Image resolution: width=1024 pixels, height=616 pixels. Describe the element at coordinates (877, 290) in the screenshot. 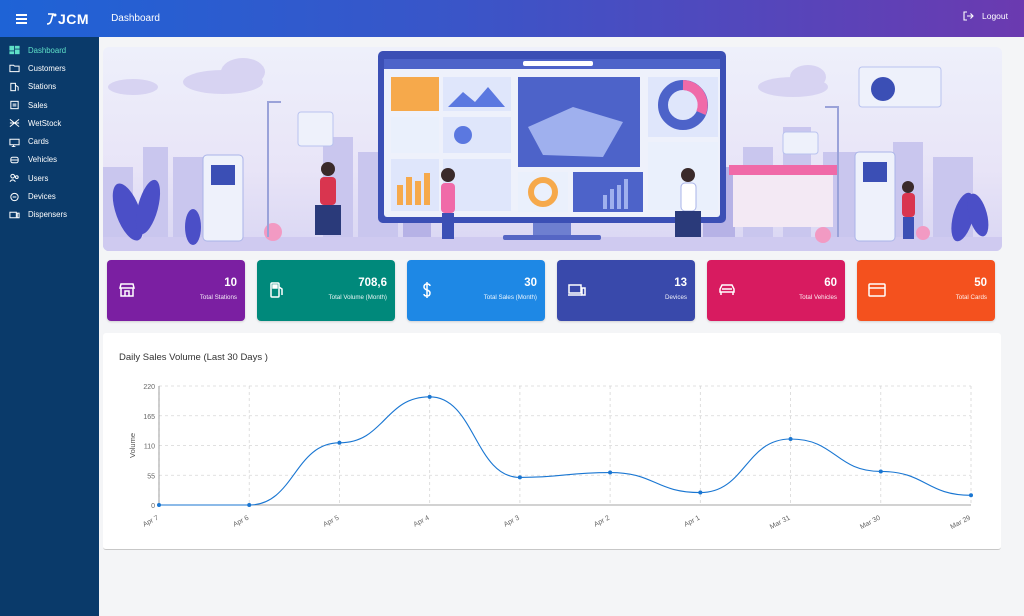

I see `credit-card-icon` at that location.